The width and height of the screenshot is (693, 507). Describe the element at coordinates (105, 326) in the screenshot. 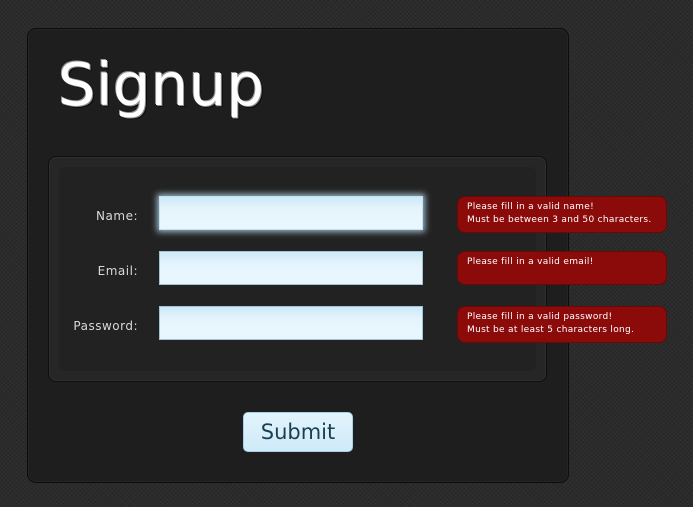

I see `password-label: Password:` at that location.